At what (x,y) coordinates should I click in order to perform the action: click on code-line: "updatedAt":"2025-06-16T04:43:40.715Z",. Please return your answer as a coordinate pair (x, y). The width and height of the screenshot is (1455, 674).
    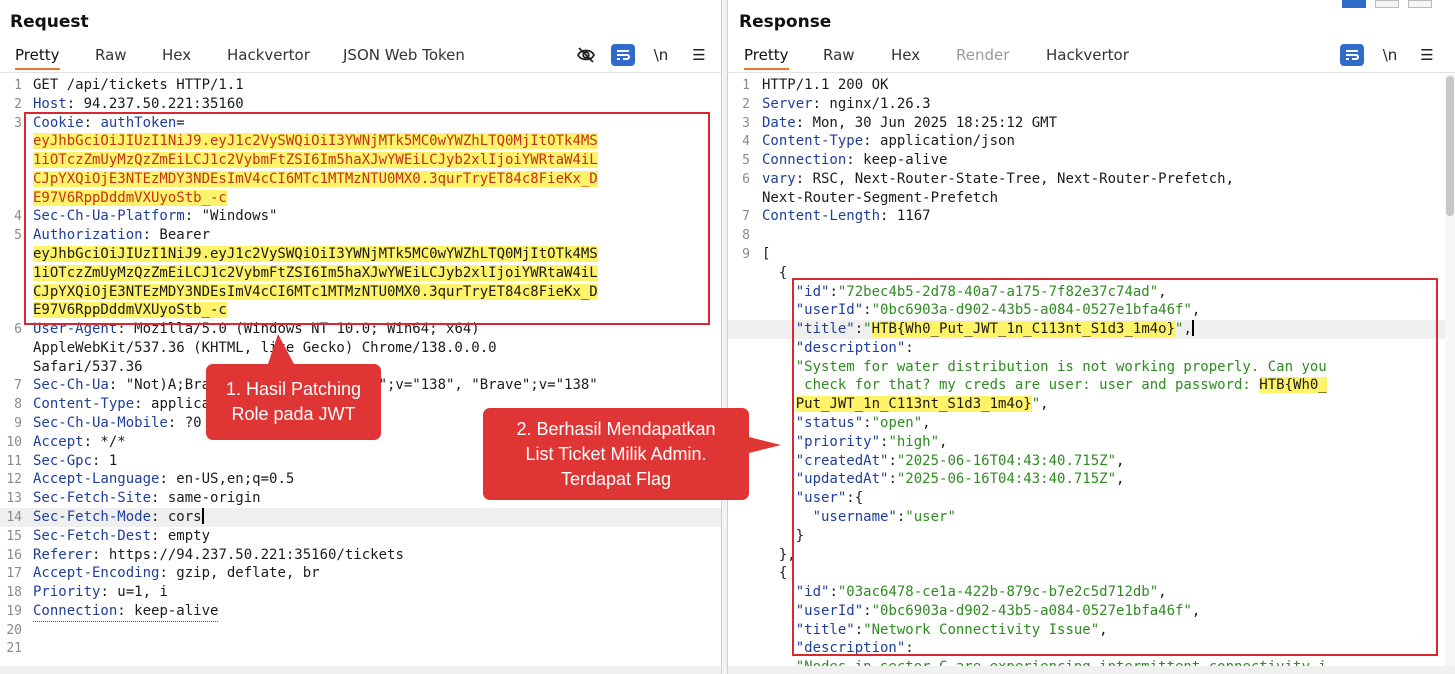
    Looking at the image, I should click on (1091, 479).